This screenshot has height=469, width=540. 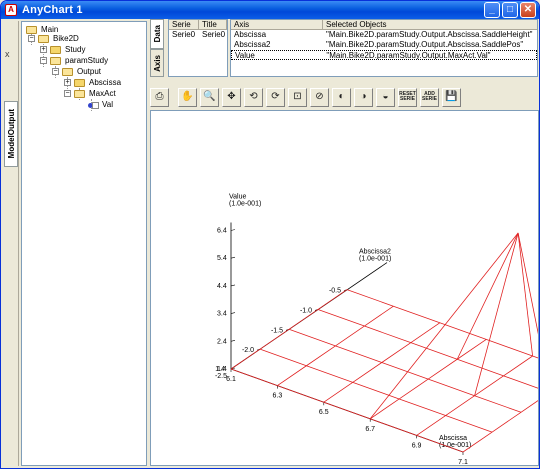 I want to click on tree-item-val: Val, so click(x=100, y=104).